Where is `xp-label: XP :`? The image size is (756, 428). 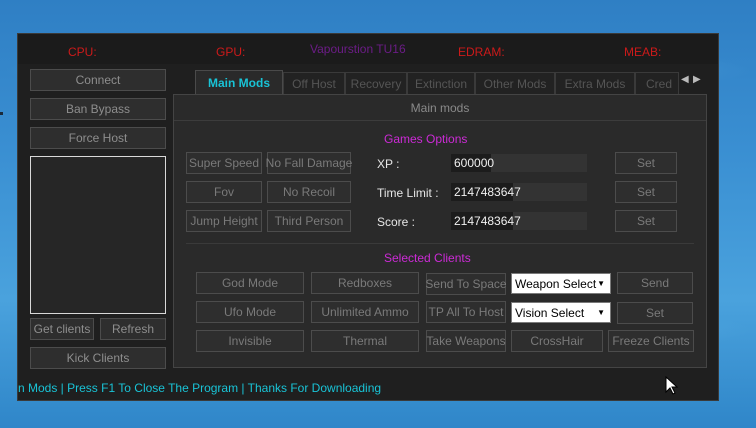 xp-label: XP : is located at coordinates (388, 164).